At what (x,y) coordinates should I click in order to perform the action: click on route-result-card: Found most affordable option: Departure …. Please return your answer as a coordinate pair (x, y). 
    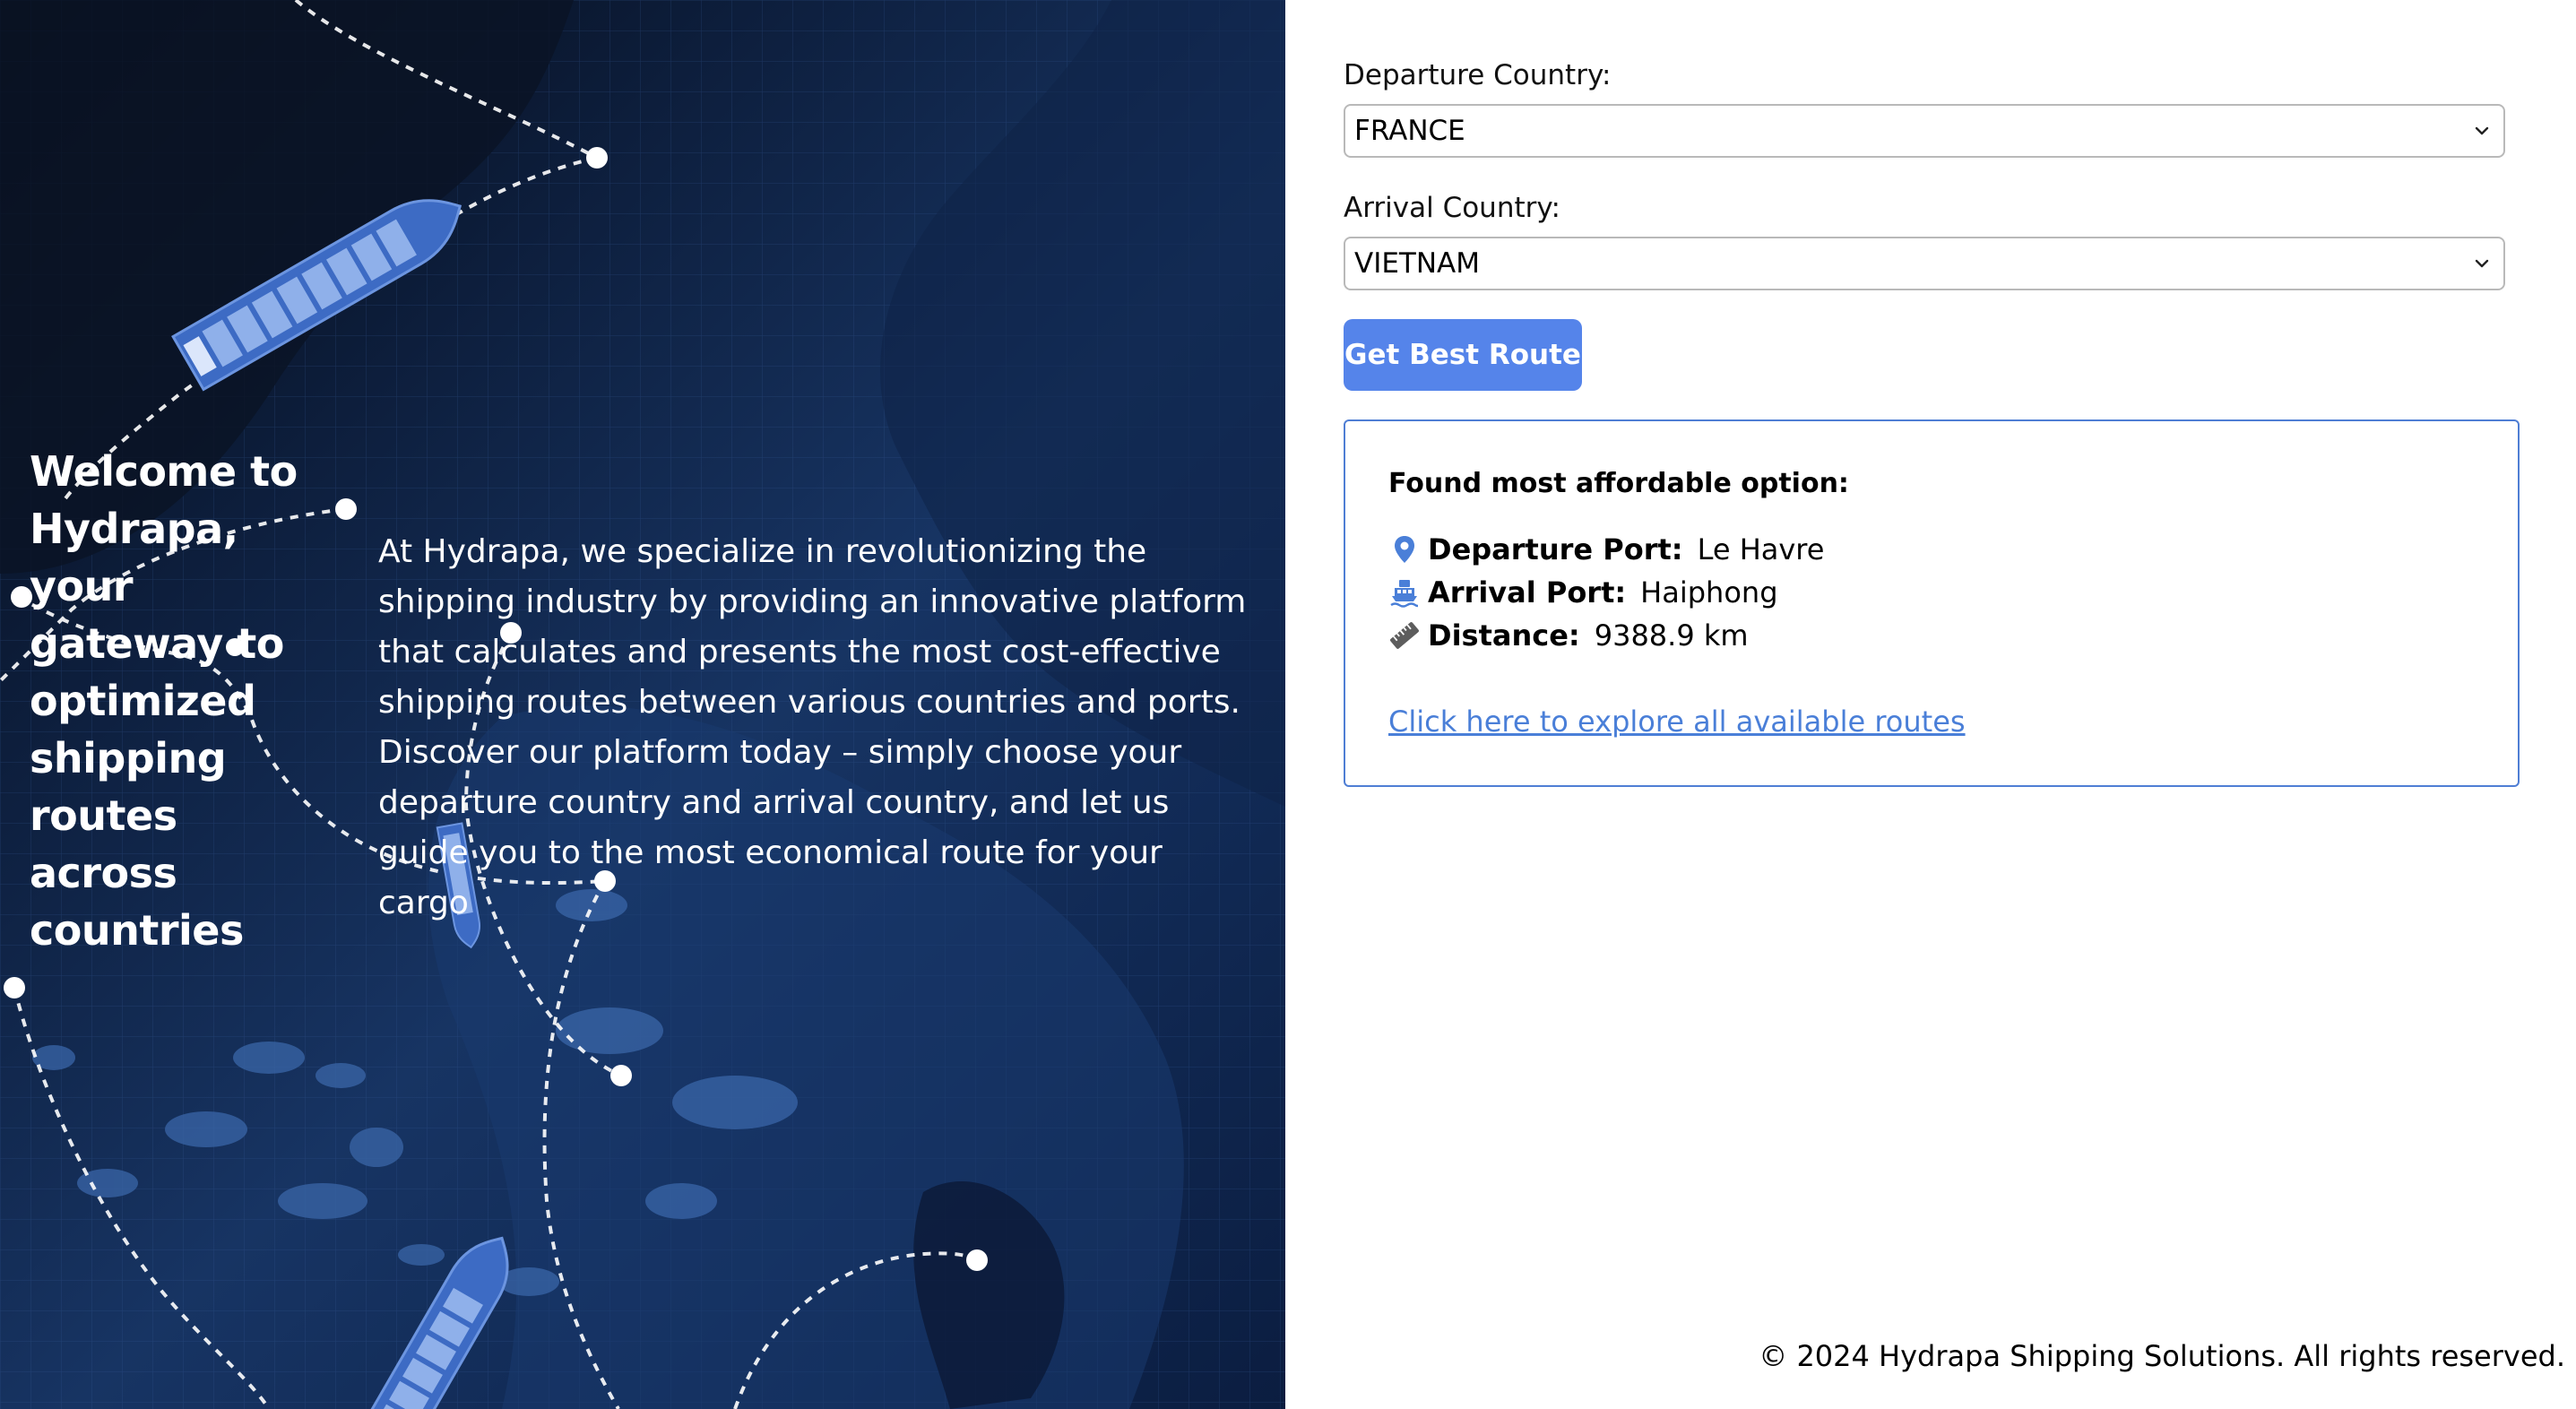
    Looking at the image, I should click on (1932, 603).